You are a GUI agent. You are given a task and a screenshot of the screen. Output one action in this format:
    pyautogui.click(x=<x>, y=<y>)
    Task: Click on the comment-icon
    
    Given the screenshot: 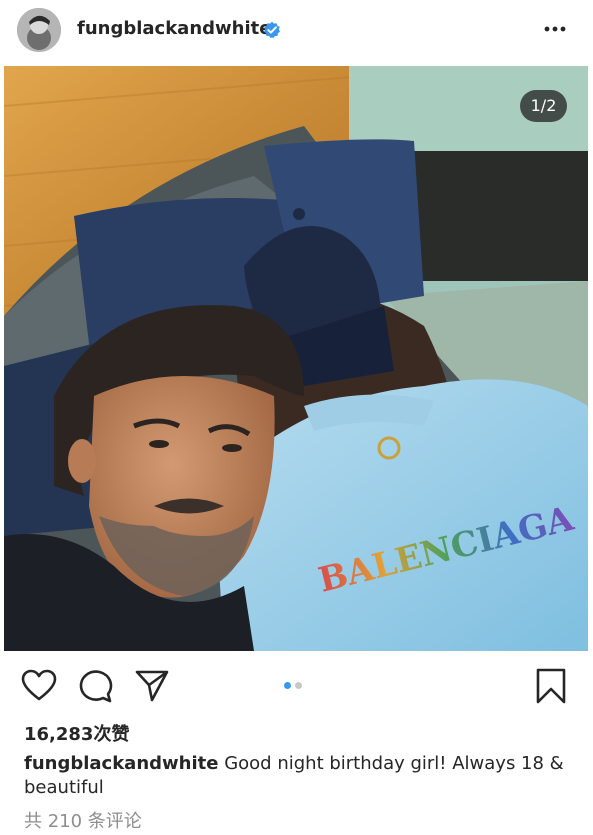 What is the action you would take?
    pyautogui.click(x=96, y=686)
    